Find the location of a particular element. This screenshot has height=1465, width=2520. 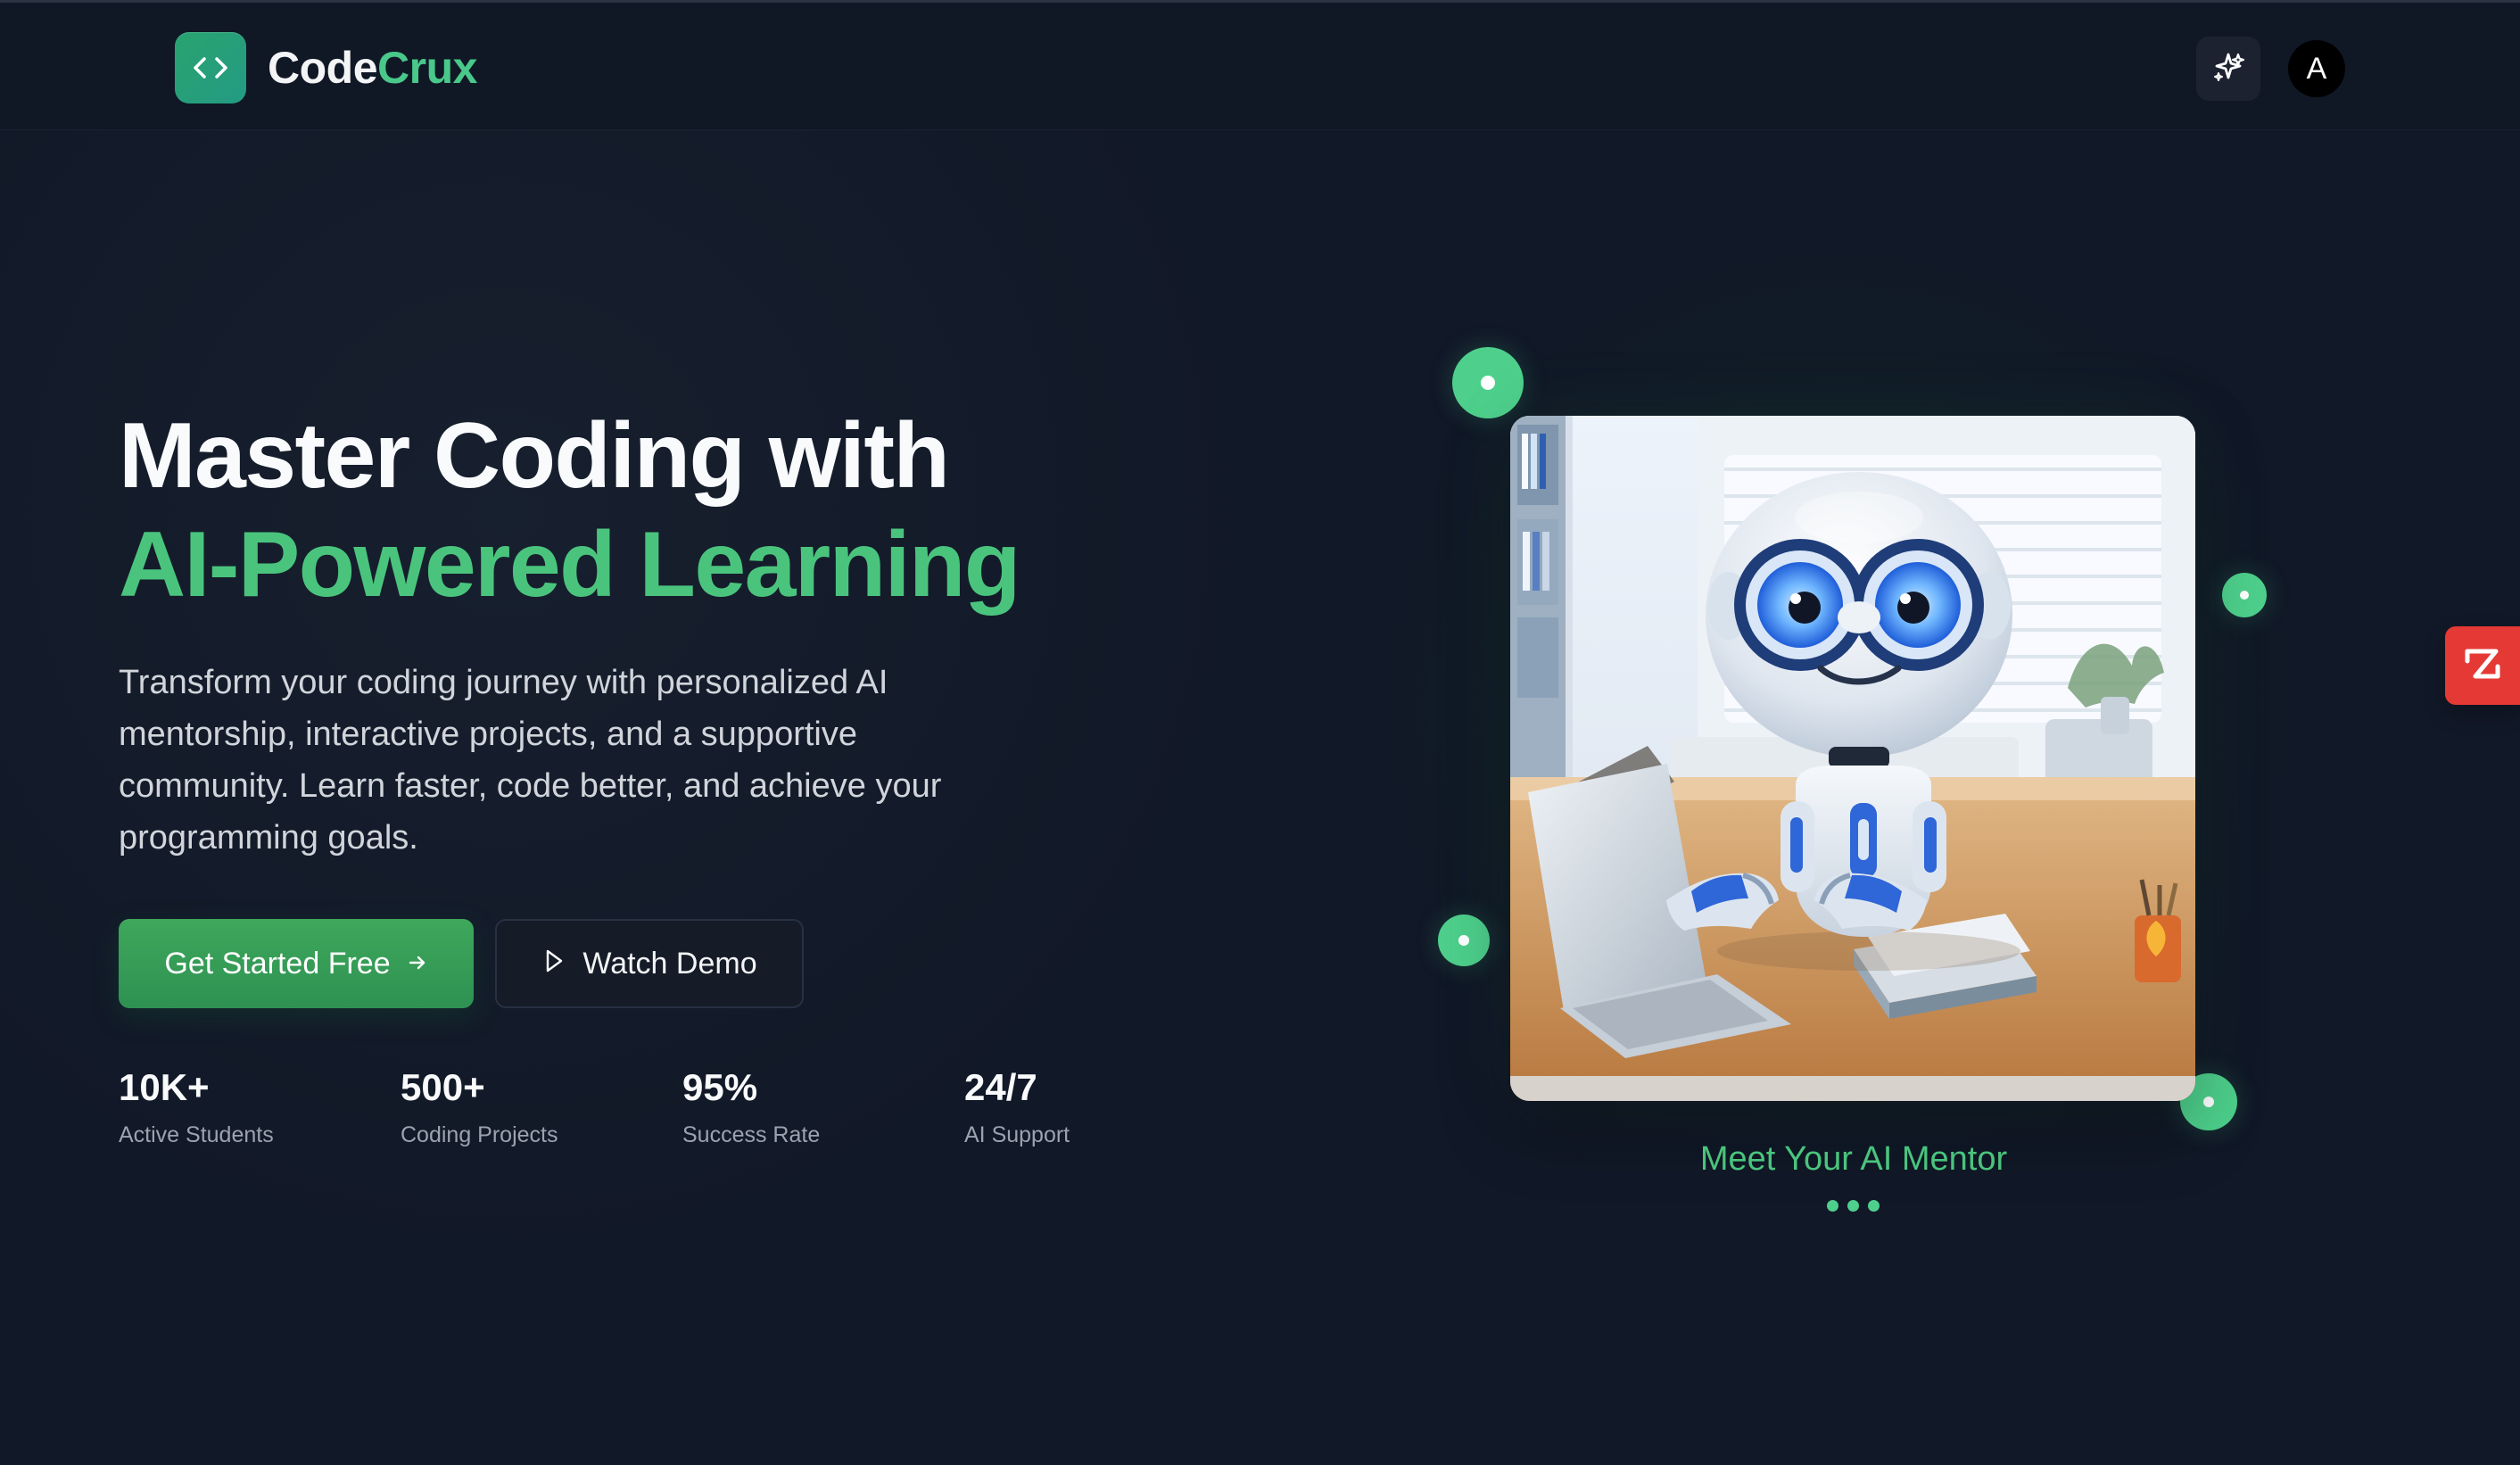

sparkle-icon is located at coordinates (2228, 69).